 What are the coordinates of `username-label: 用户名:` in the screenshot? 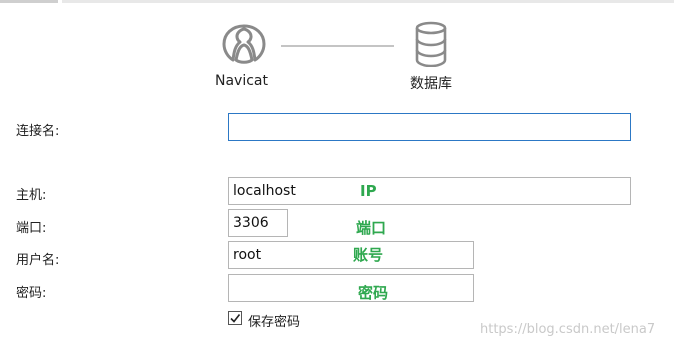 It's located at (38, 260).